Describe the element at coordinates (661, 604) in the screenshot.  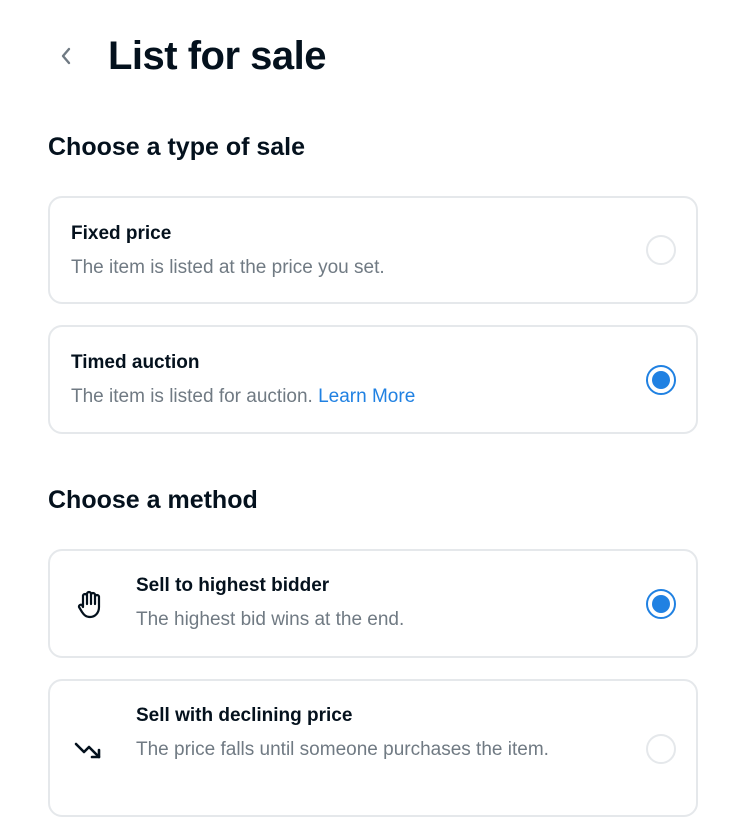
I see `highest-bidder-radio` at that location.